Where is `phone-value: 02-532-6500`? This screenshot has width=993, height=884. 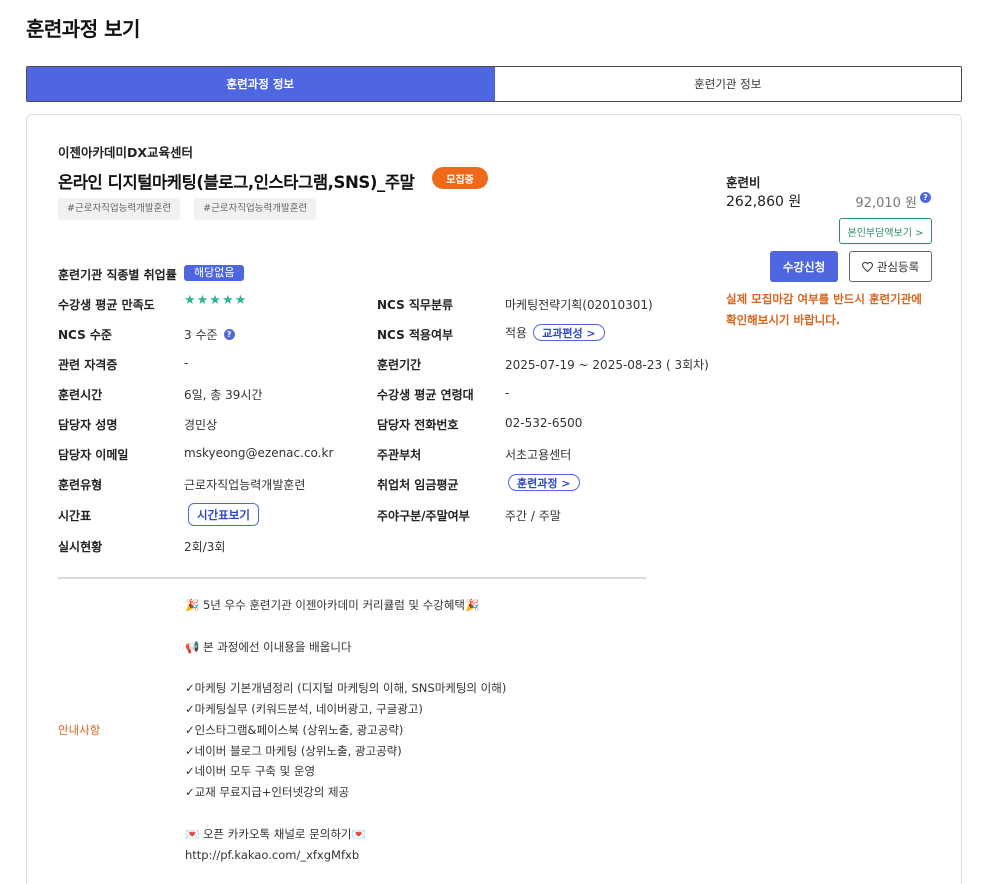 phone-value: 02-532-6500 is located at coordinates (544, 423).